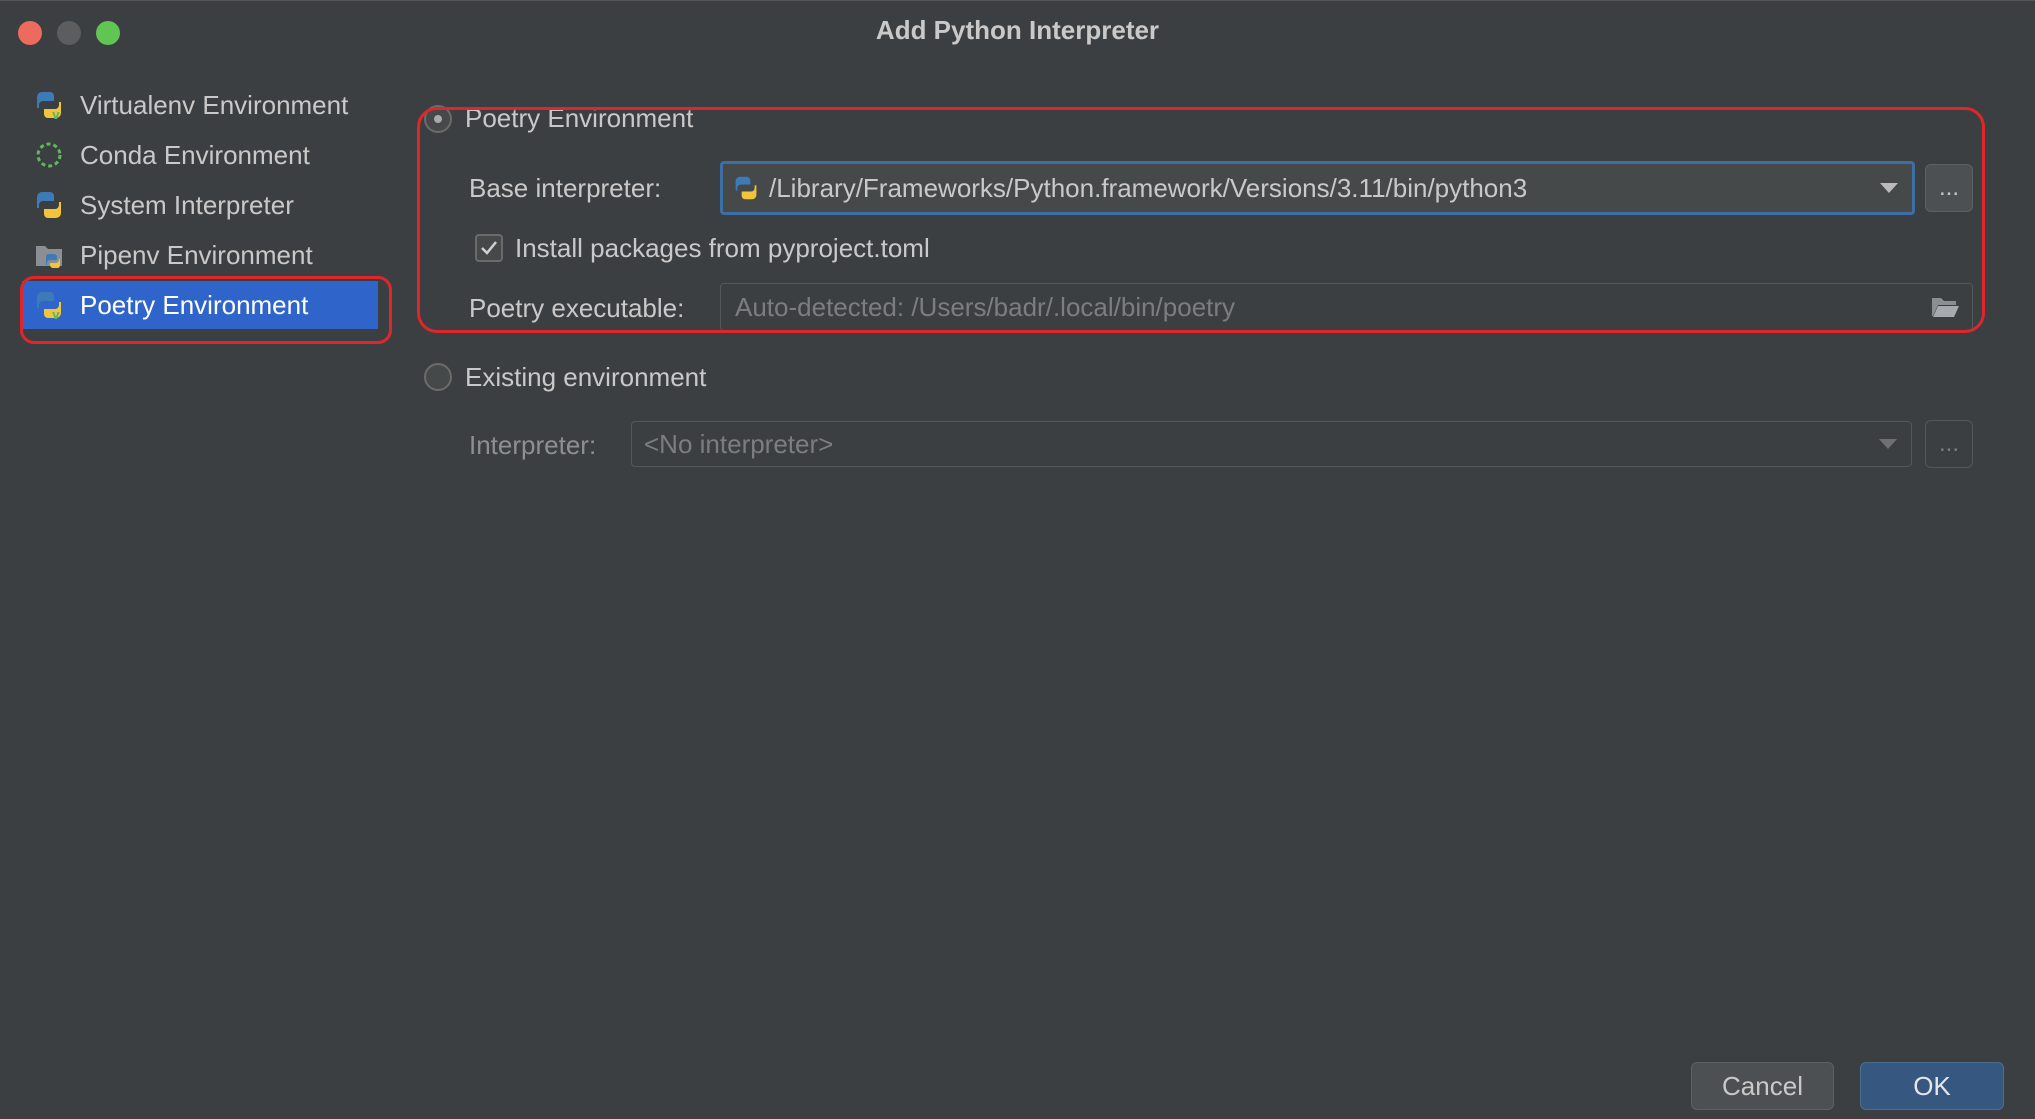  I want to click on sidebar-item-conda: Conda Environment, so click(200, 155).